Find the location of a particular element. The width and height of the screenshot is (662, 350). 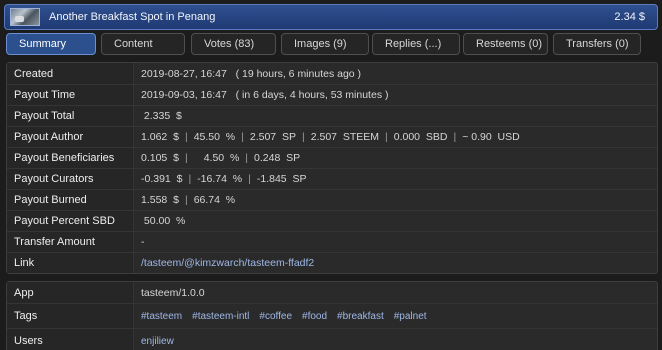

tag-link: #coffee is located at coordinates (275, 316).